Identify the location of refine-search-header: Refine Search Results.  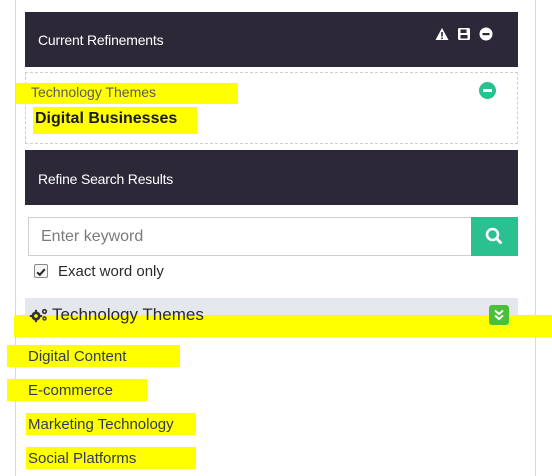
(271, 177).